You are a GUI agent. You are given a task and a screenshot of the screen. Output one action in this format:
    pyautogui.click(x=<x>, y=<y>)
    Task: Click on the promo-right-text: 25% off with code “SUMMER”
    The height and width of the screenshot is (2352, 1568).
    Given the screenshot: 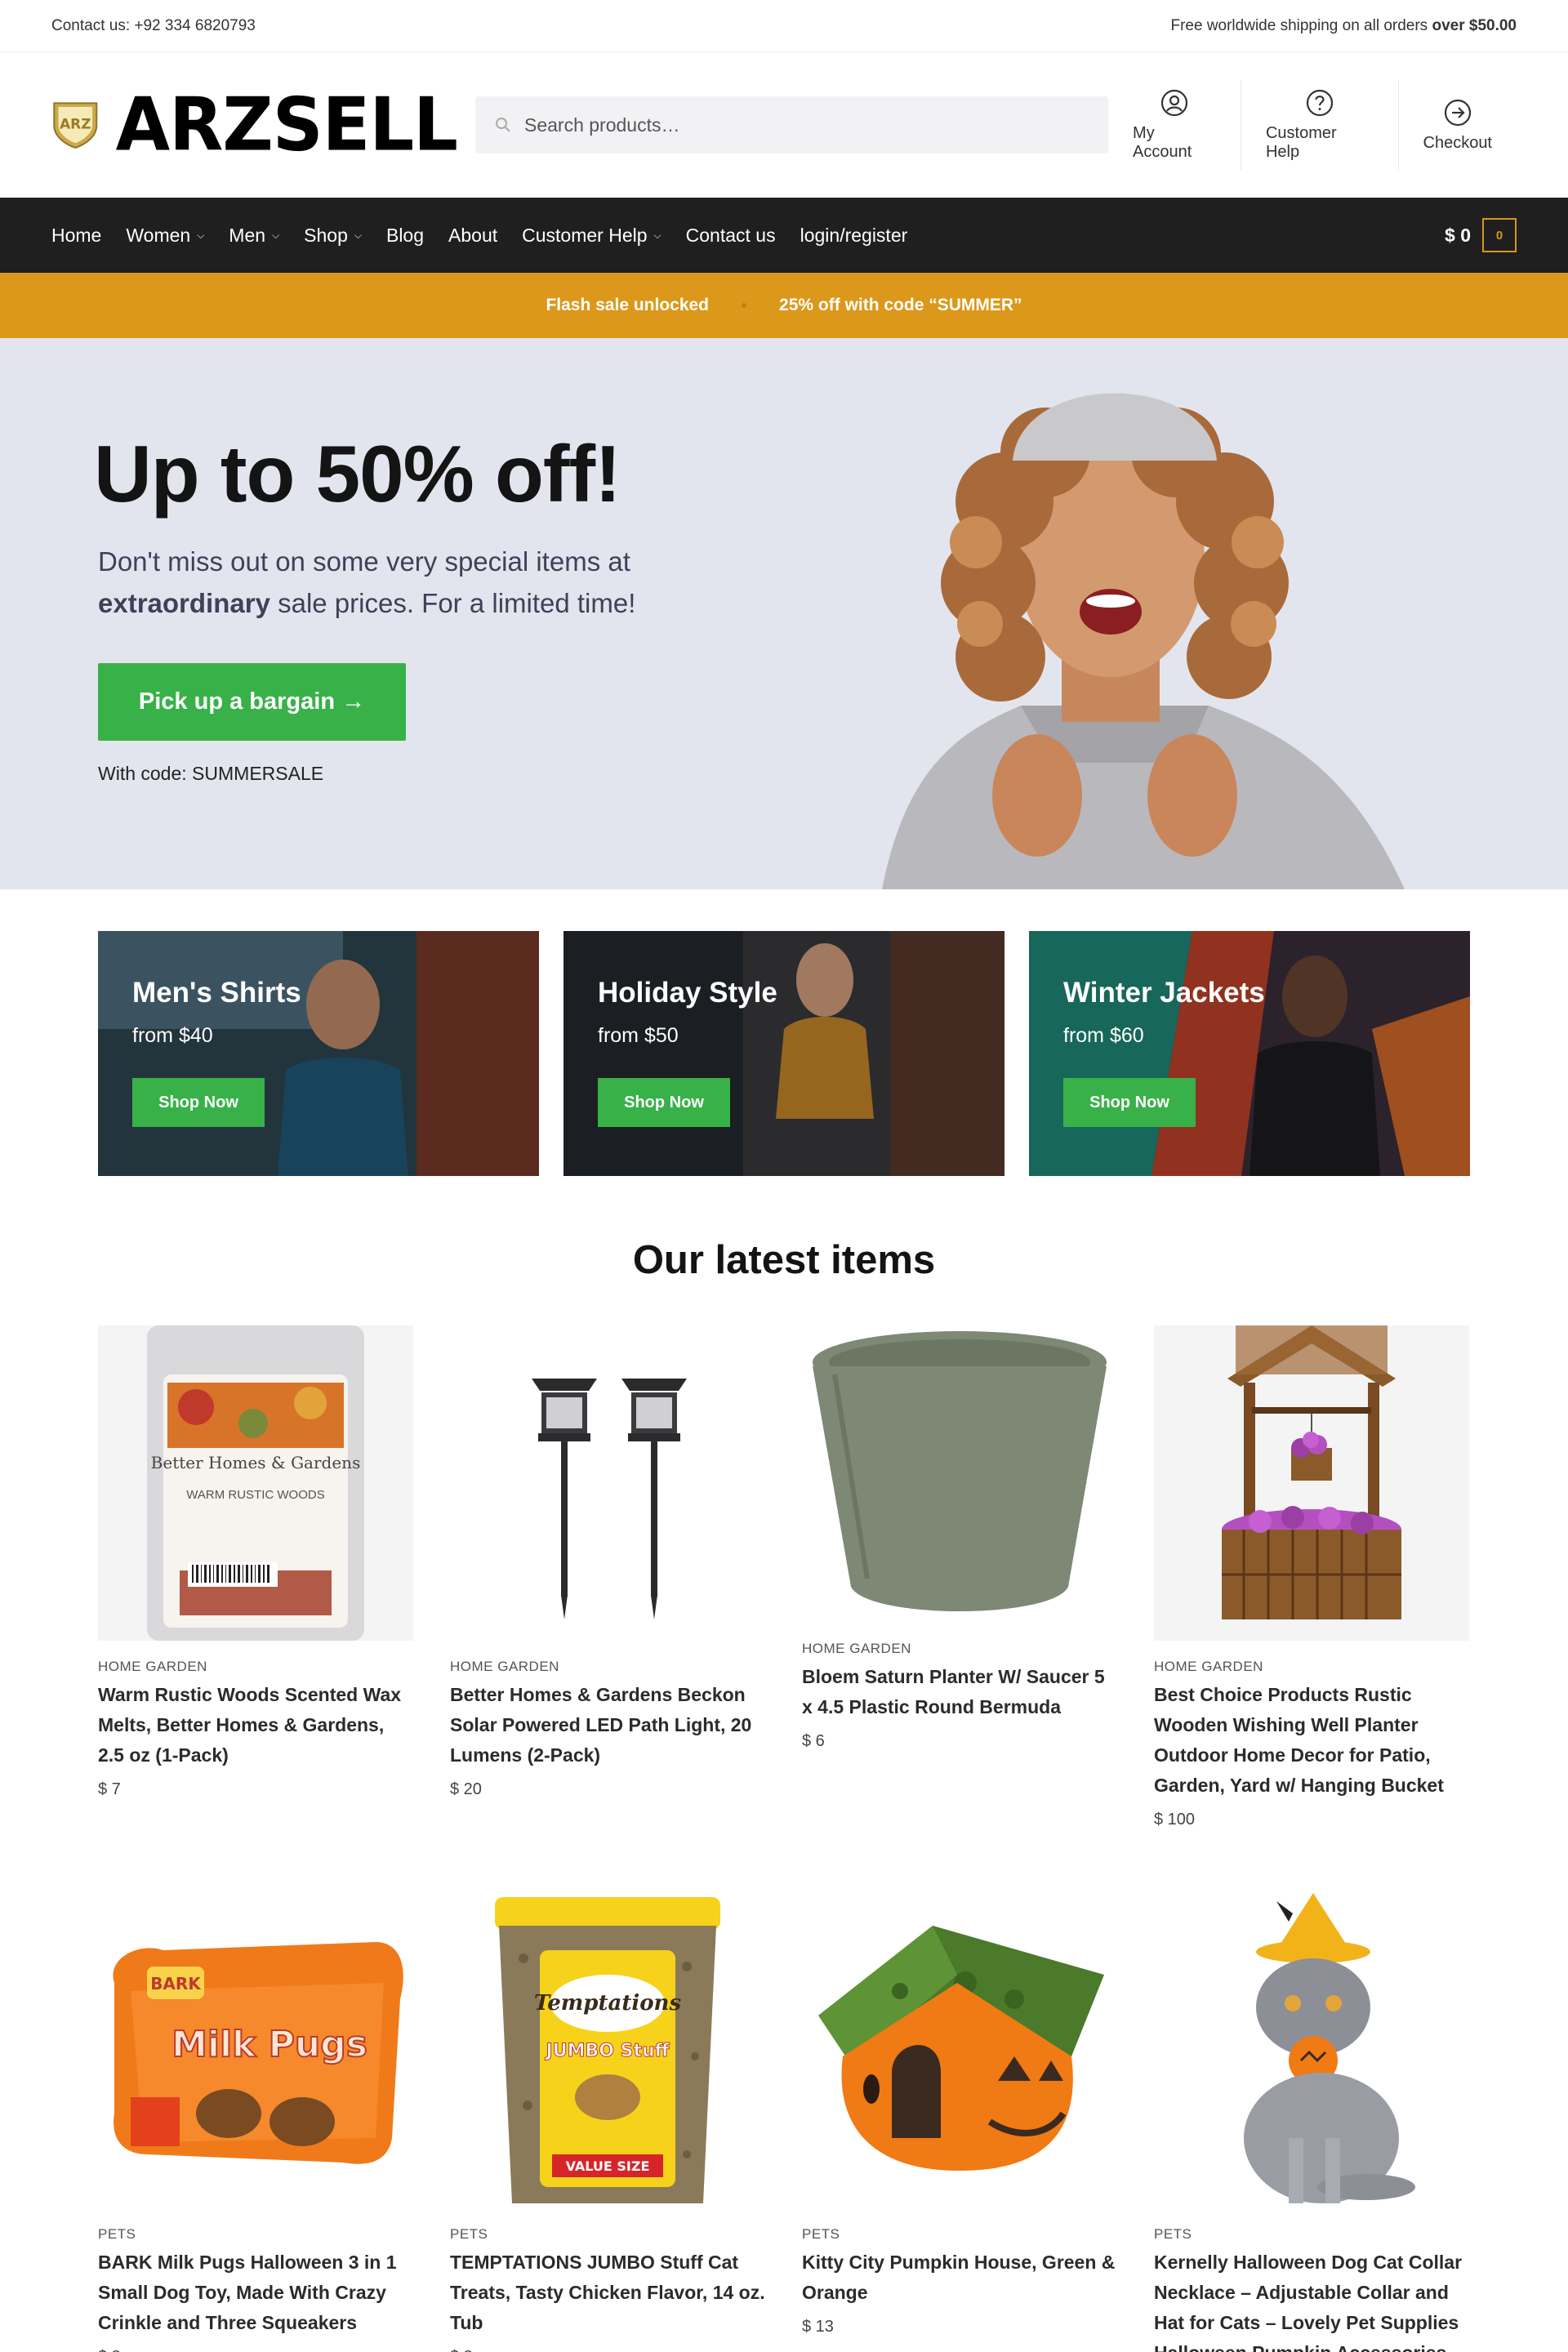 What is the action you would take?
    pyautogui.click(x=900, y=305)
    